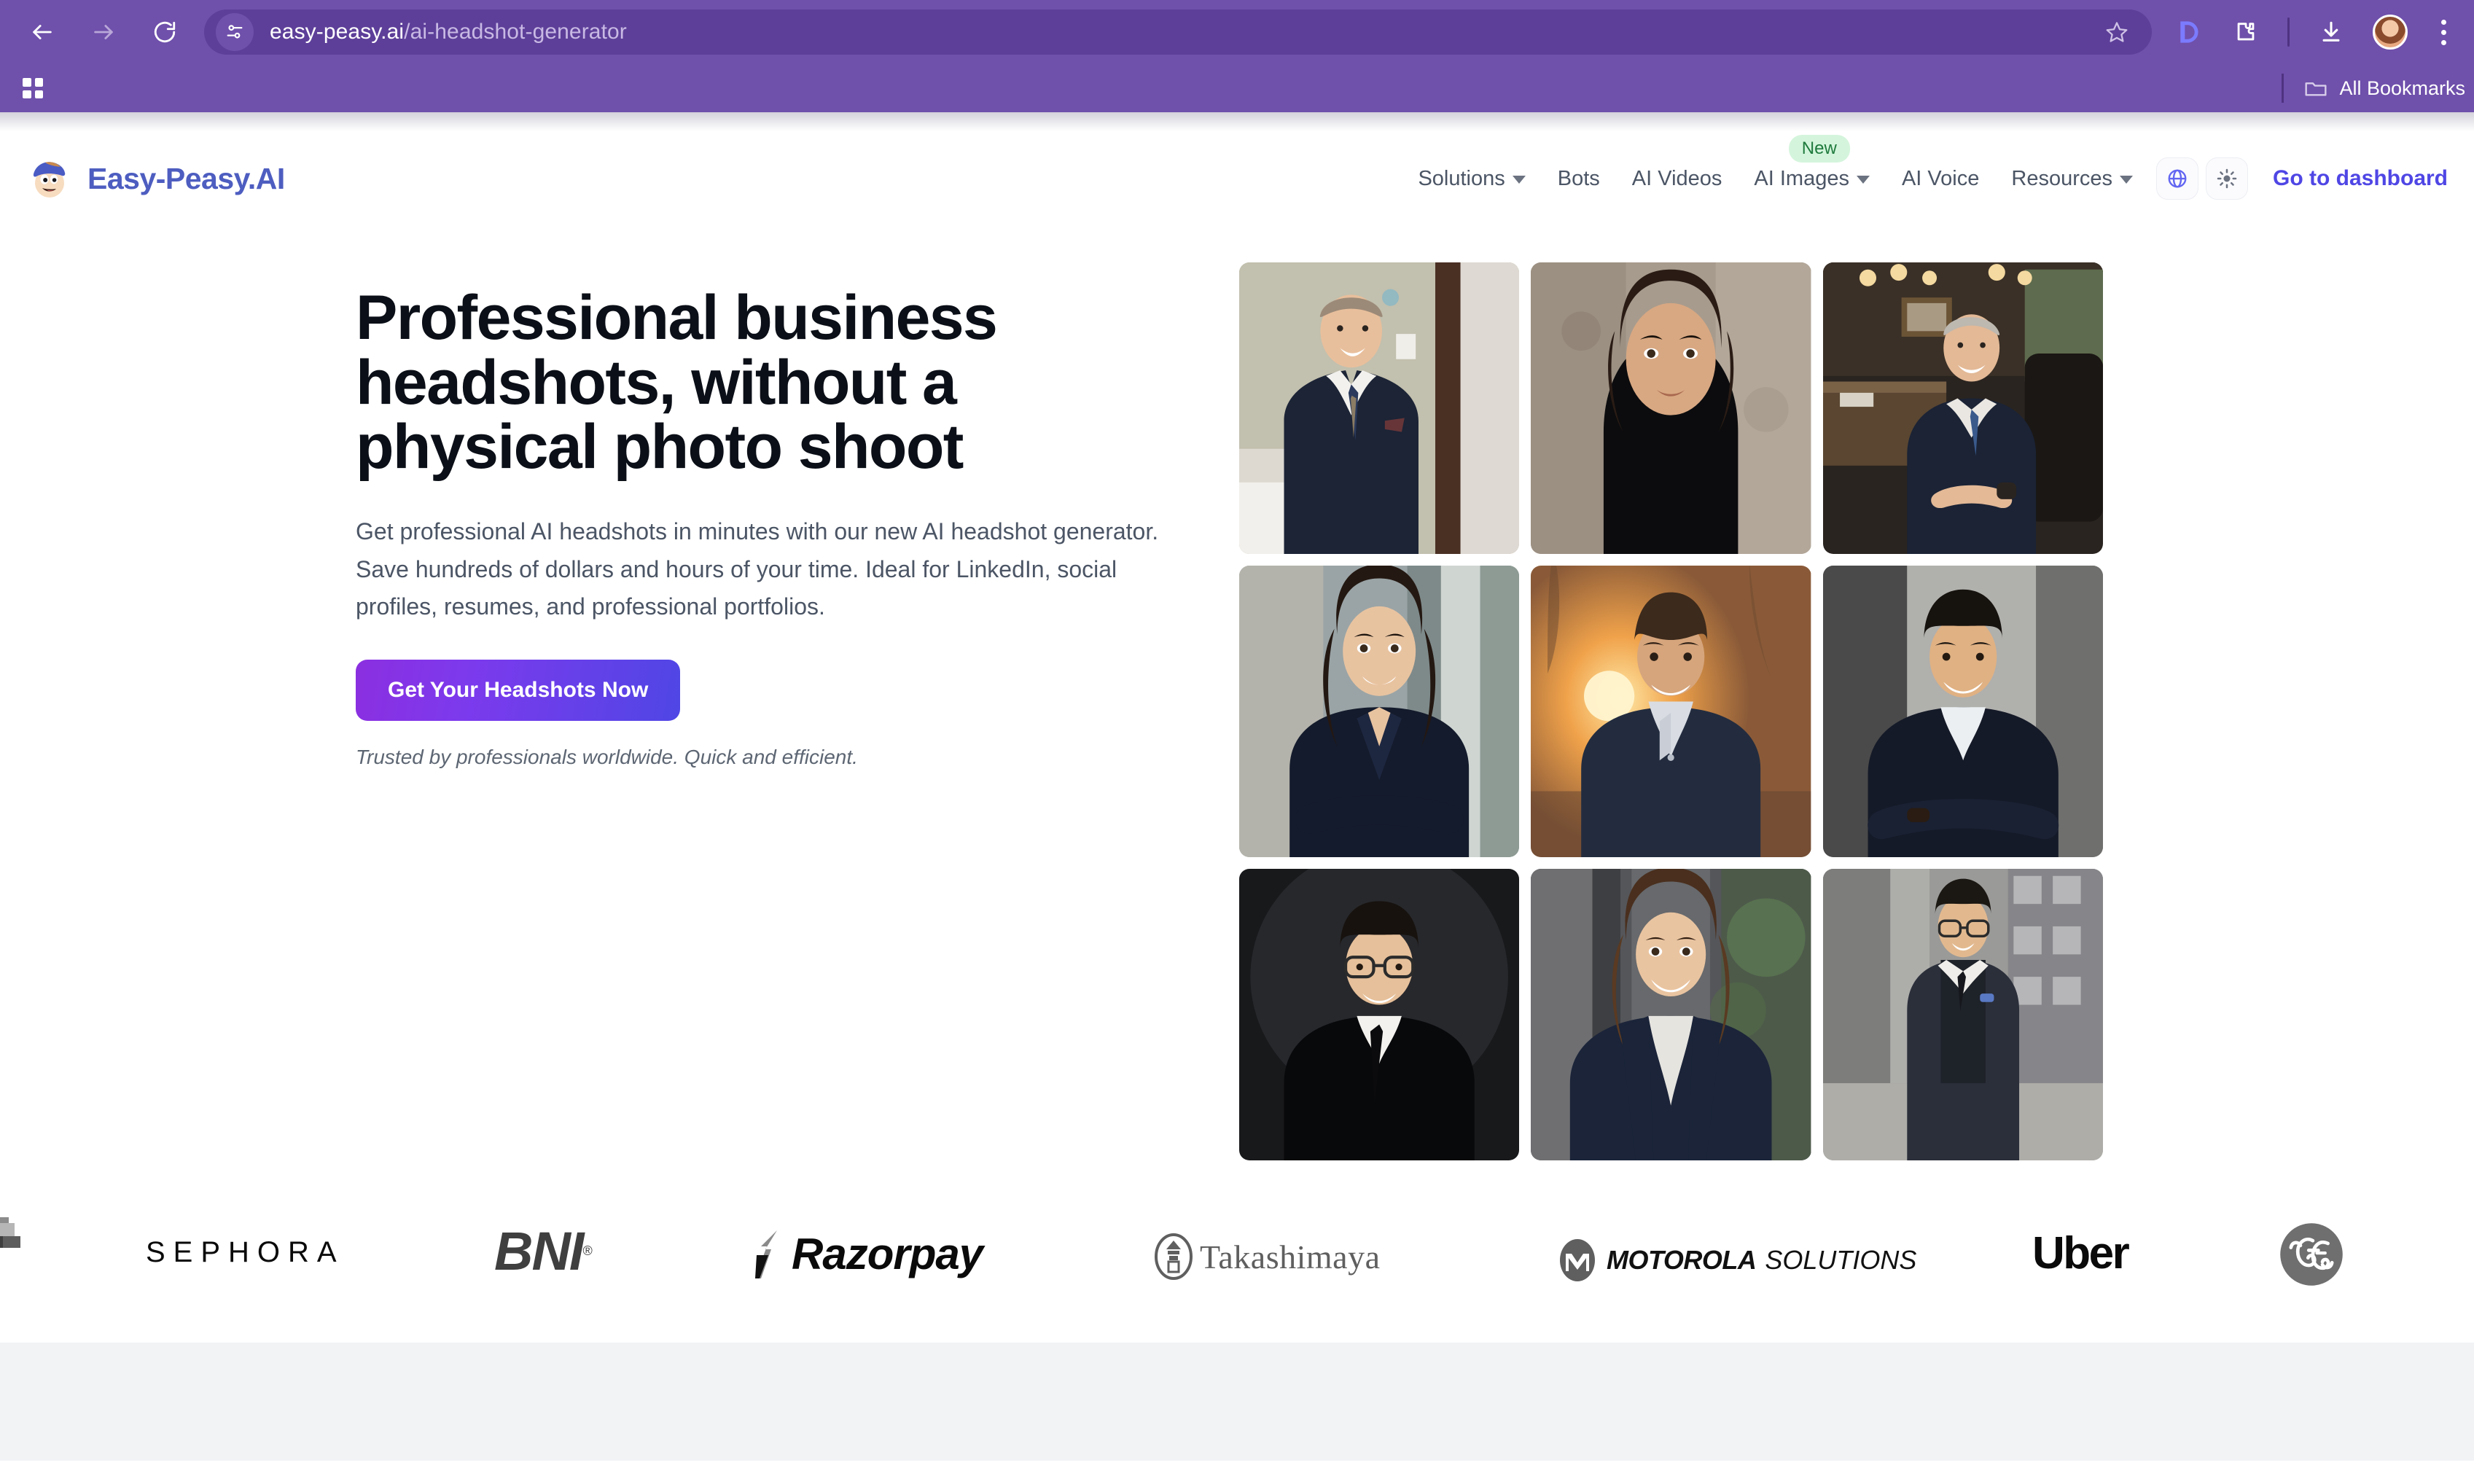 The width and height of the screenshot is (2474, 1484). I want to click on site-logo-text: Easy-Peasy.AI, so click(186, 178).